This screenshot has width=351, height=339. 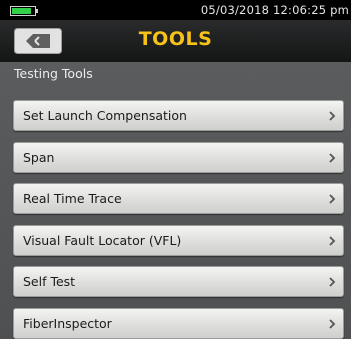 I want to click on menu-item-real-time-trace: Real Time Trace, so click(x=178, y=198).